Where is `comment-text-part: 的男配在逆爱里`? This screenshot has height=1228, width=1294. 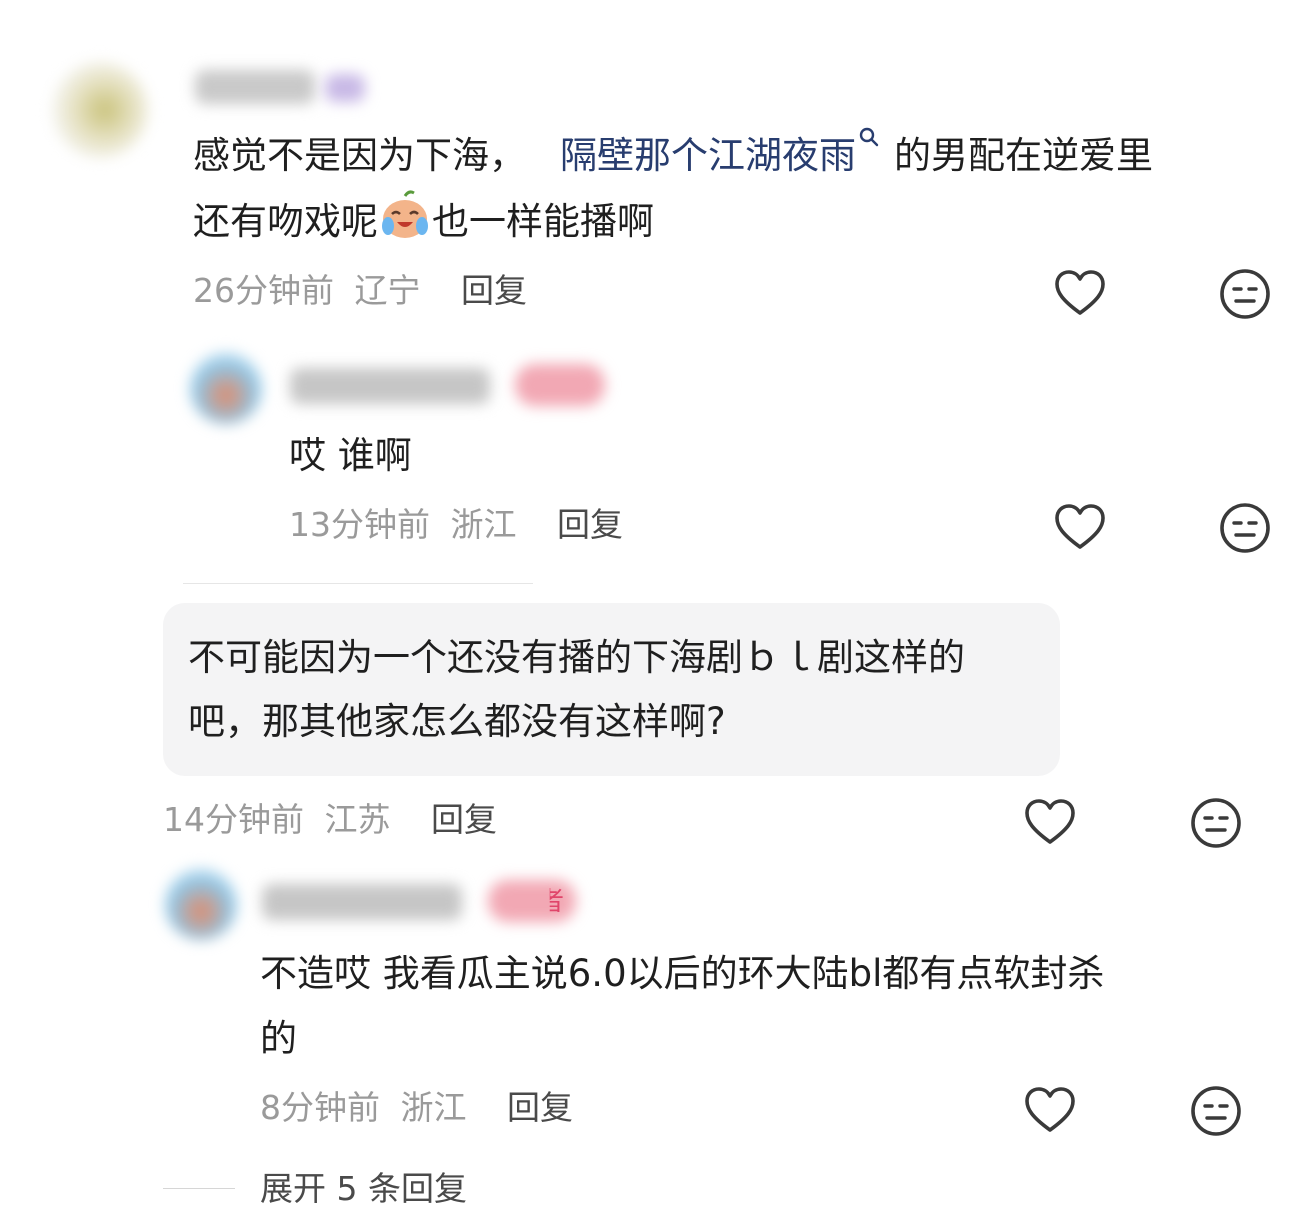
comment-text-part: 的男配在逆爱里 is located at coordinates (1023, 155).